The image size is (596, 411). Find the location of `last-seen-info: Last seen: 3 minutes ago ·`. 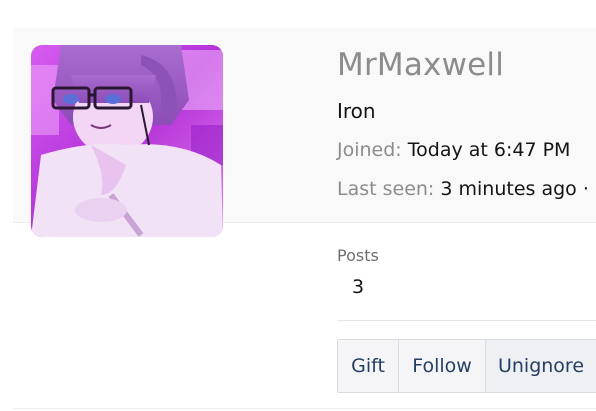

last-seen-info: Last seen: 3 minutes ago · is located at coordinates (463, 189).